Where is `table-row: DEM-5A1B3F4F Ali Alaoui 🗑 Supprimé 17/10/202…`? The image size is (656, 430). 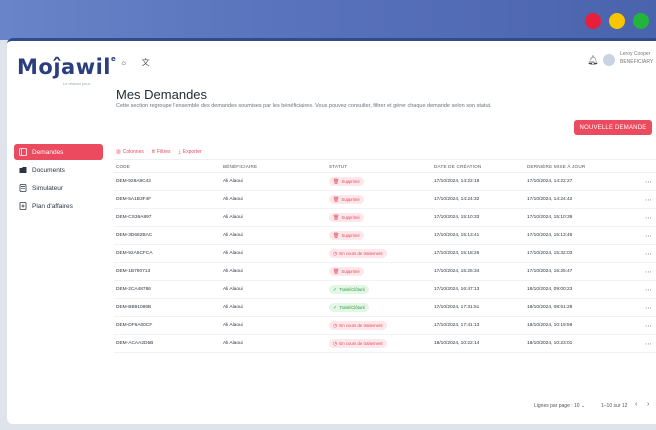
table-row: DEM-5A1B3F4F Ali Alaoui 🗑 Supprimé 17/10/202… is located at coordinates (385, 200).